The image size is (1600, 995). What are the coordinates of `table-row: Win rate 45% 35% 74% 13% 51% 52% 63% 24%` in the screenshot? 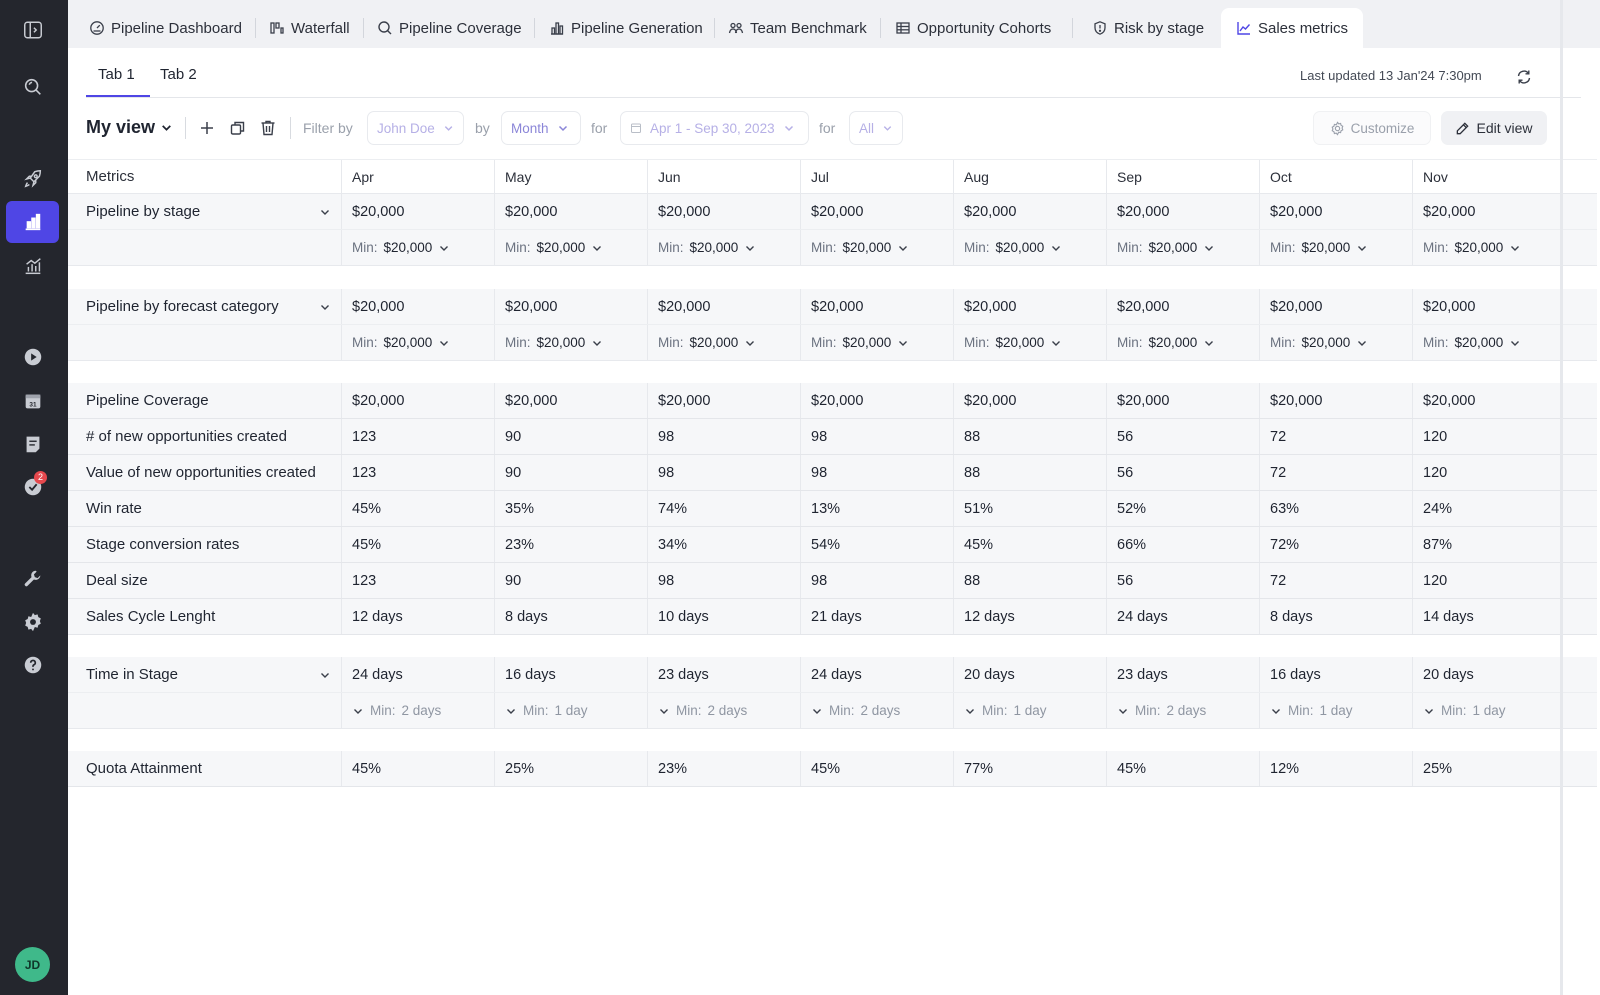 It's located at (832, 509).